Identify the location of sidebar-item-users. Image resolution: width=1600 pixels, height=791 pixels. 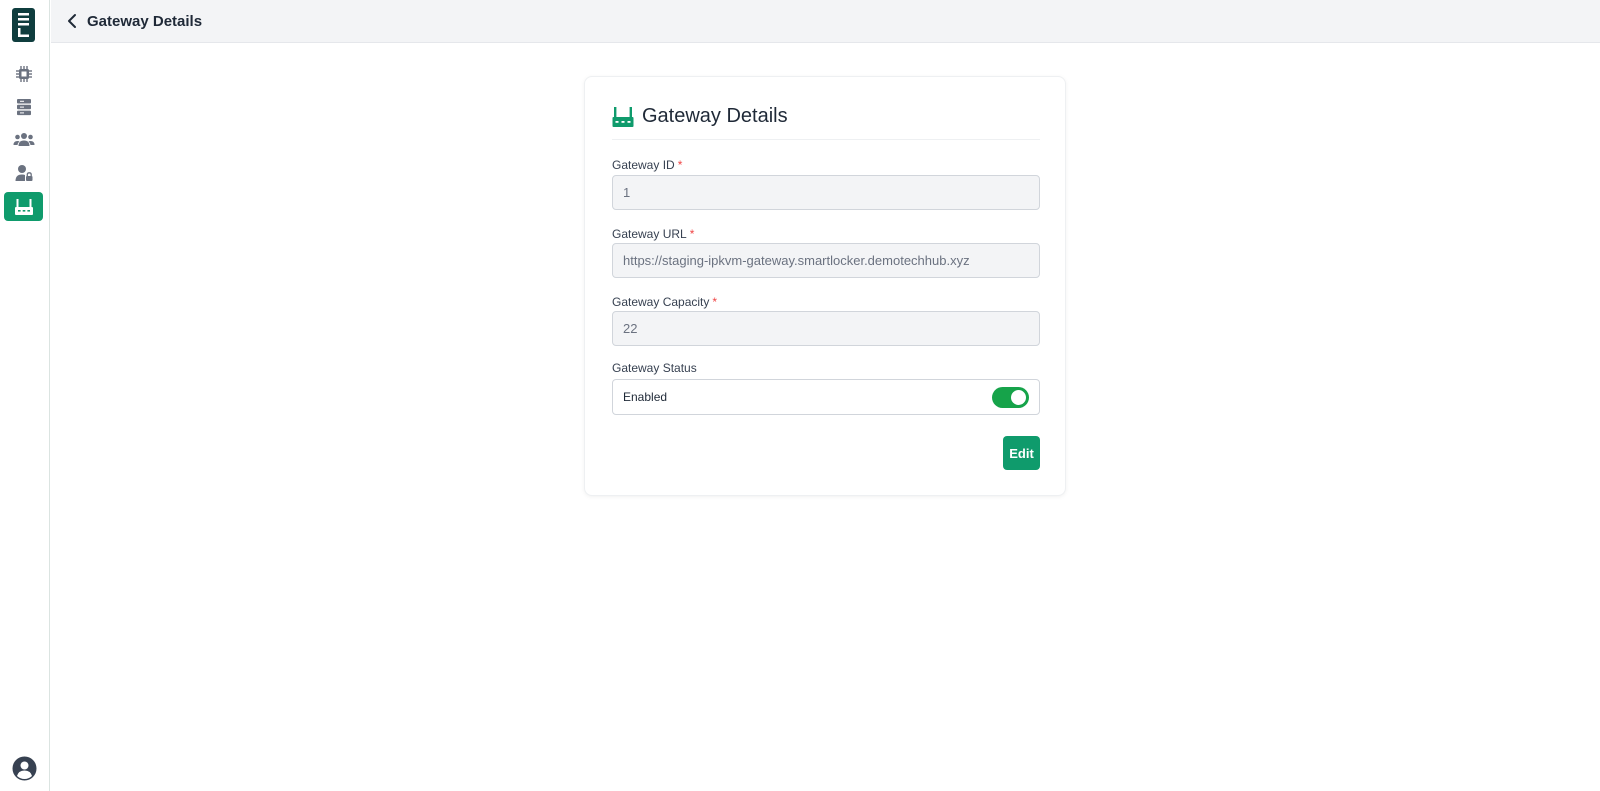
(23, 139).